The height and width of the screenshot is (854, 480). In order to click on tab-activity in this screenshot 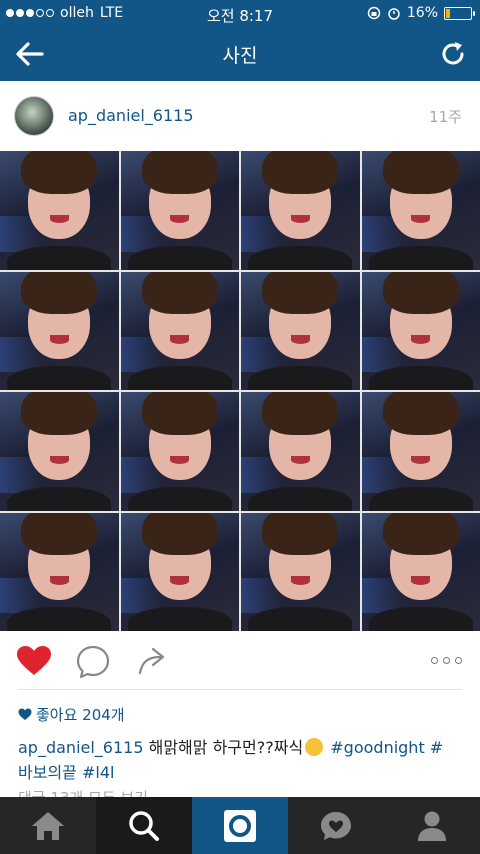, I will do `click(336, 825)`.